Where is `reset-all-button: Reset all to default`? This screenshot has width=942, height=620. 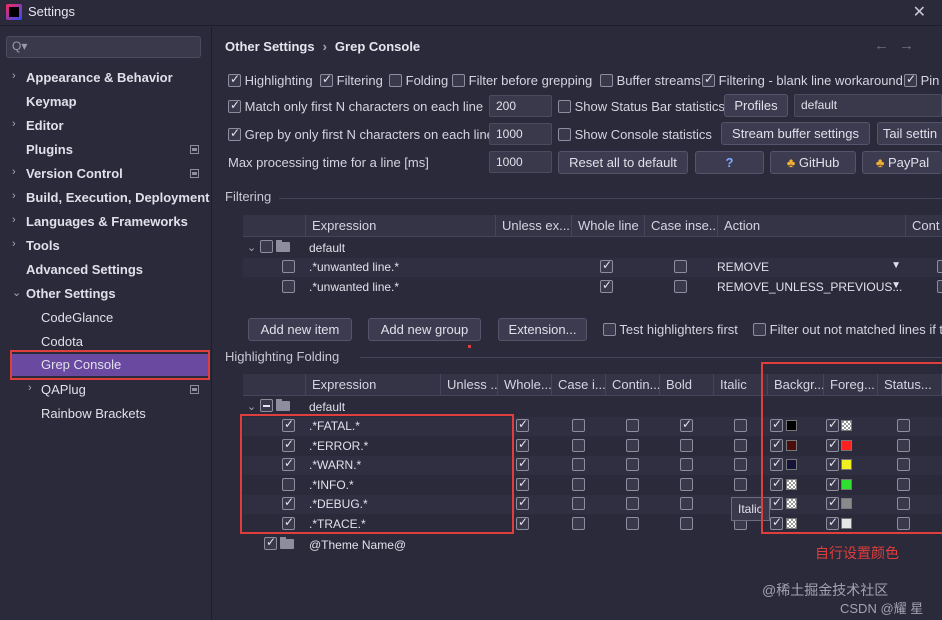
reset-all-button: Reset all to default is located at coordinates (623, 162).